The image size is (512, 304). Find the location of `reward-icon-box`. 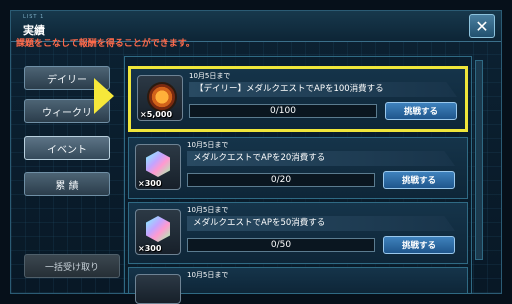

reward-icon-box is located at coordinates (158, 289).